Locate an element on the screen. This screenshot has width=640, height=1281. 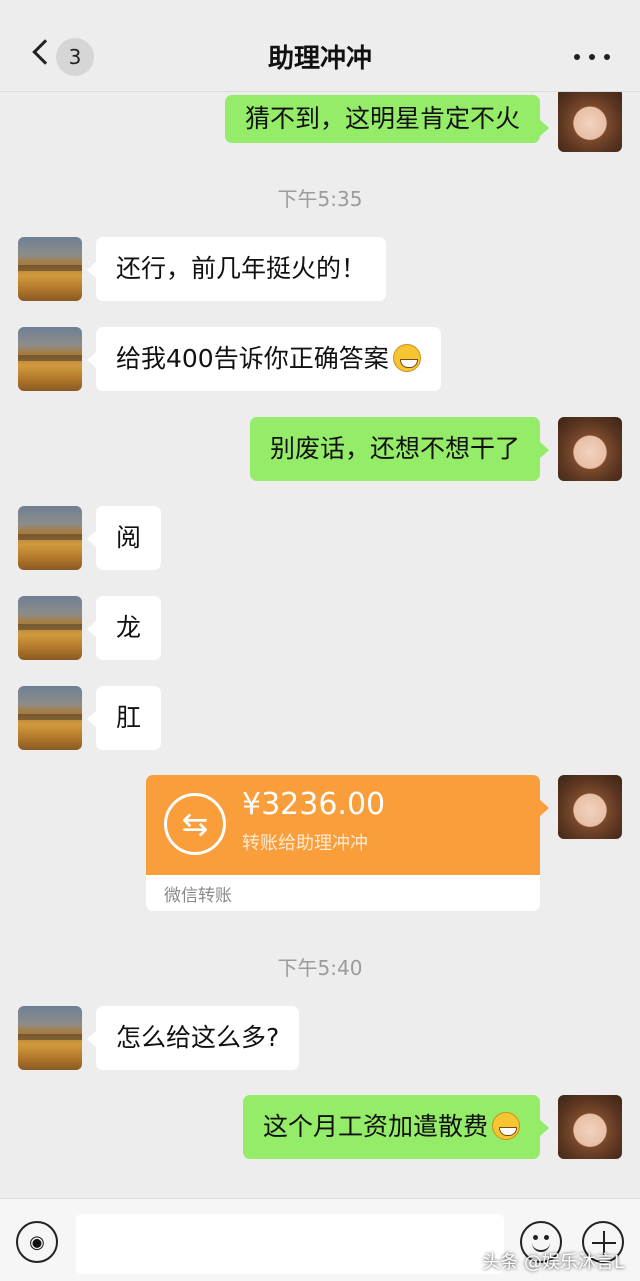
message-input is located at coordinates (290, 1244).